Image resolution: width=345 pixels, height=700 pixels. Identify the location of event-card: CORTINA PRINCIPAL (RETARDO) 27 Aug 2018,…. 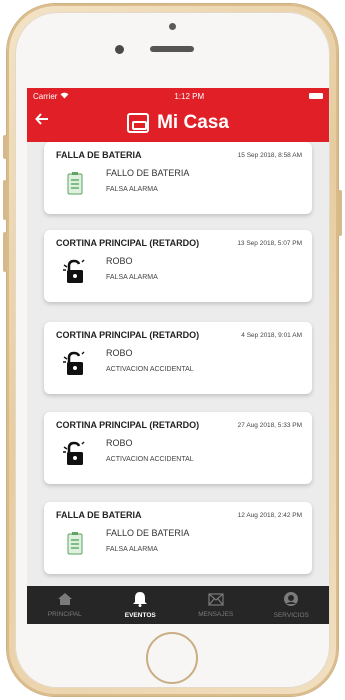
(178, 448).